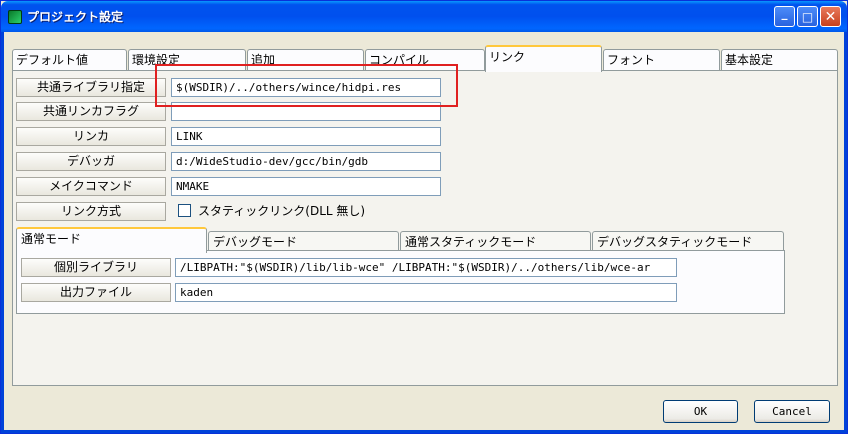 The width and height of the screenshot is (848, 434). What do you see at coordinates (305, 59) in the screenshot?
I see `tab-add: 追加` at bounding box center [305, 59].